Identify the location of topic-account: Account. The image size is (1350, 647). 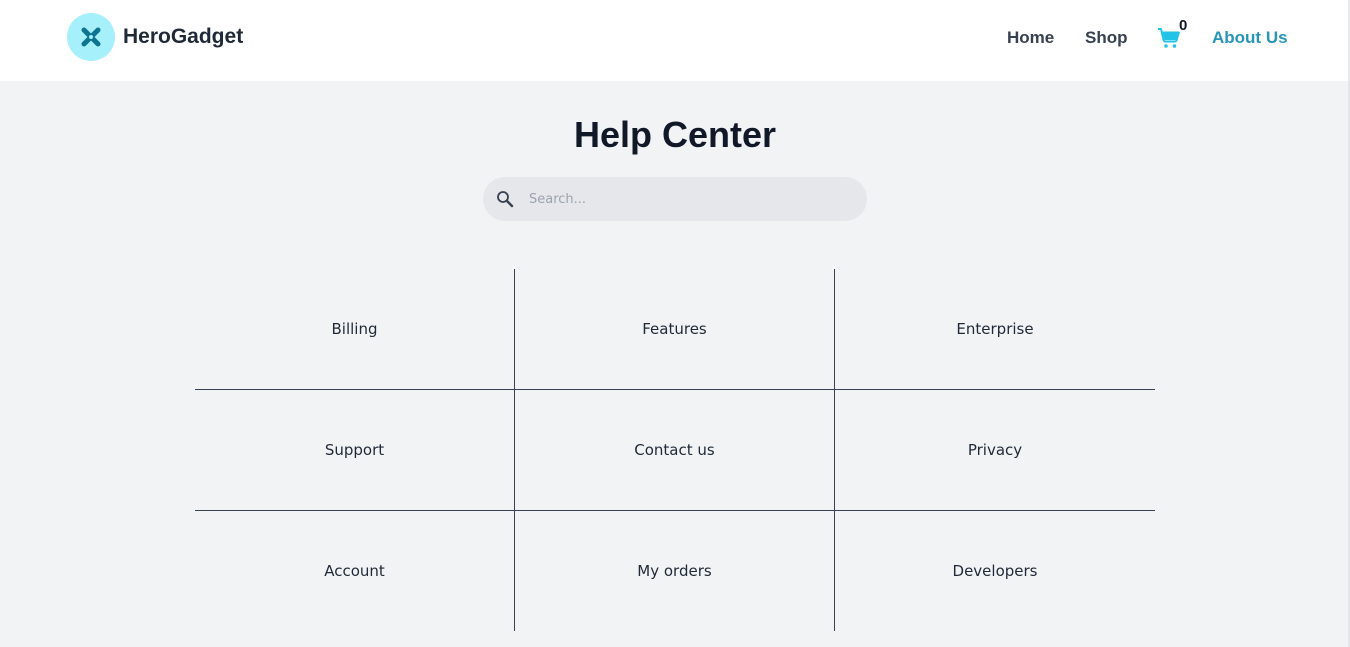
(355, 571).